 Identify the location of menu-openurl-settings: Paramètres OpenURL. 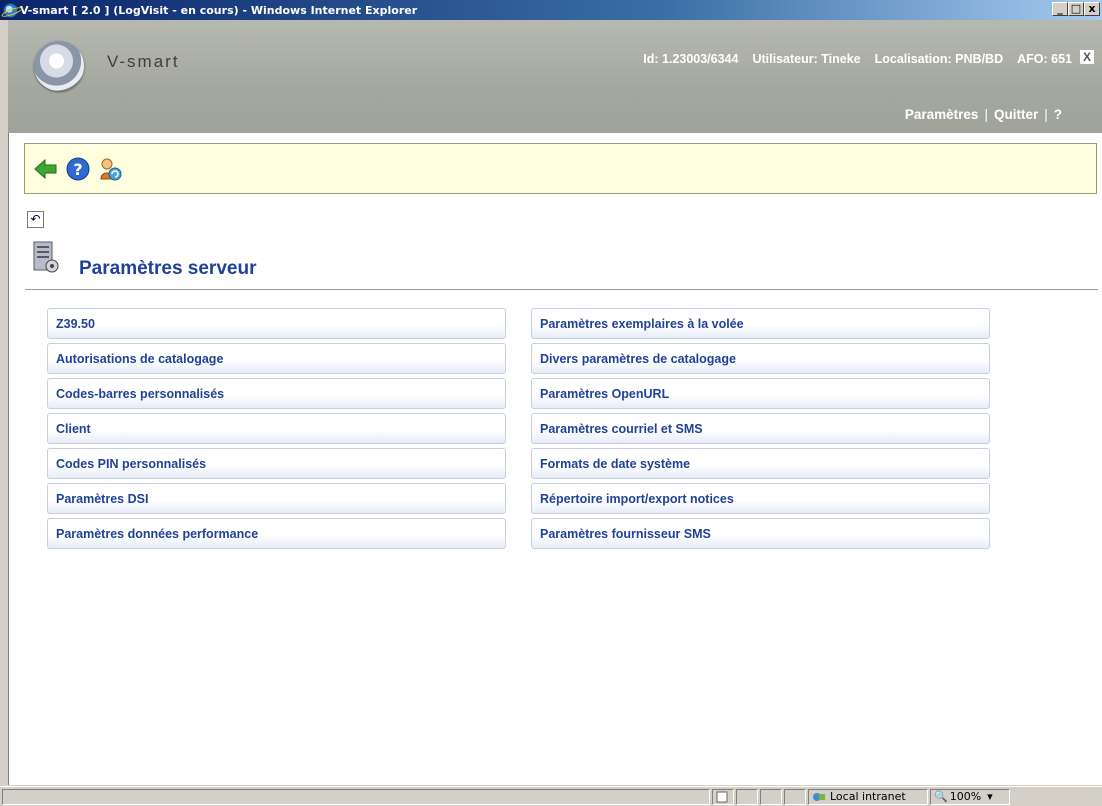
(760, 393).